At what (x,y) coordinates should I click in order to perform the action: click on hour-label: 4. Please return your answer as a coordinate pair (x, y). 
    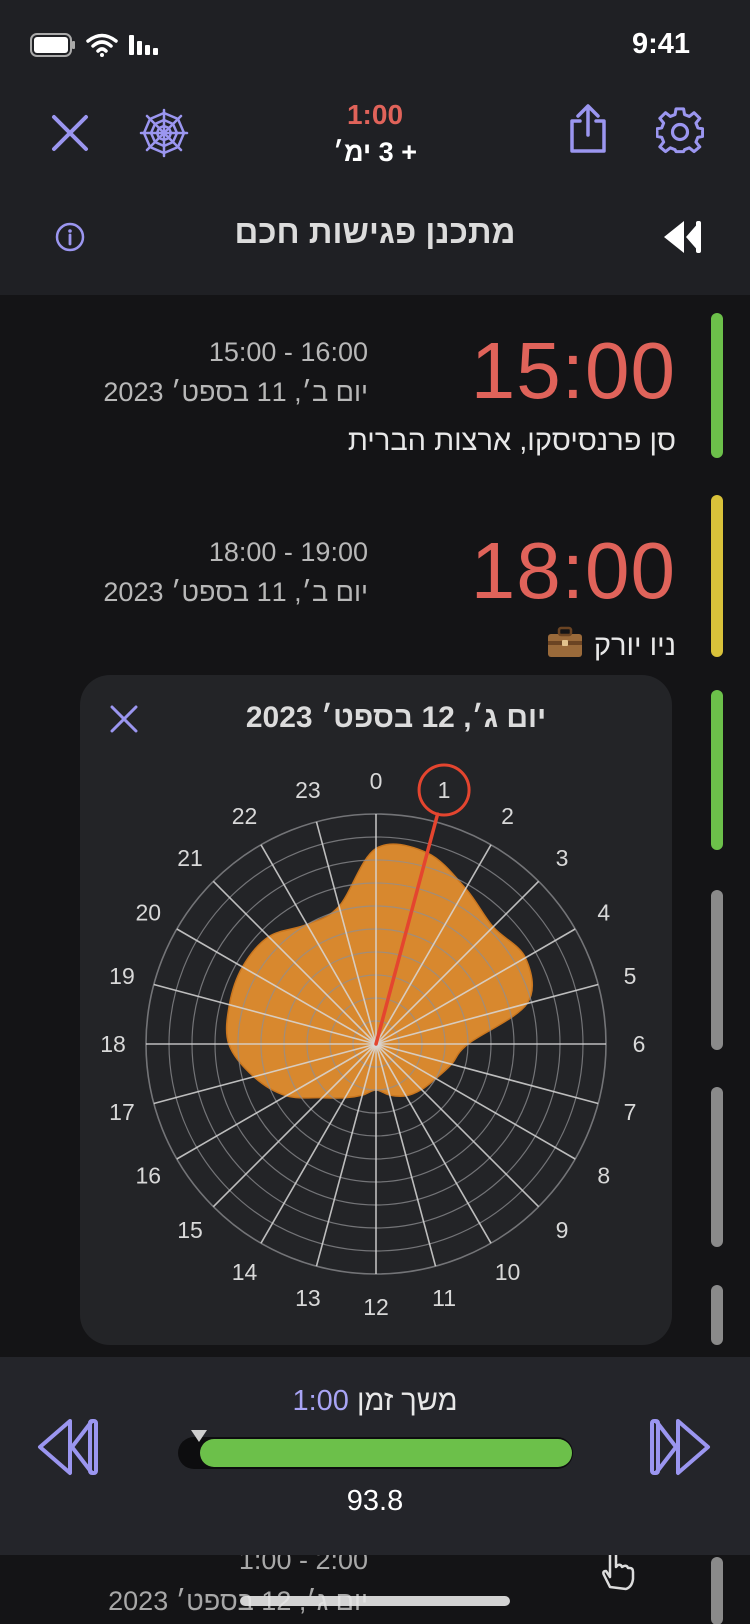
    Looking at the image, I should click on (603, 913).